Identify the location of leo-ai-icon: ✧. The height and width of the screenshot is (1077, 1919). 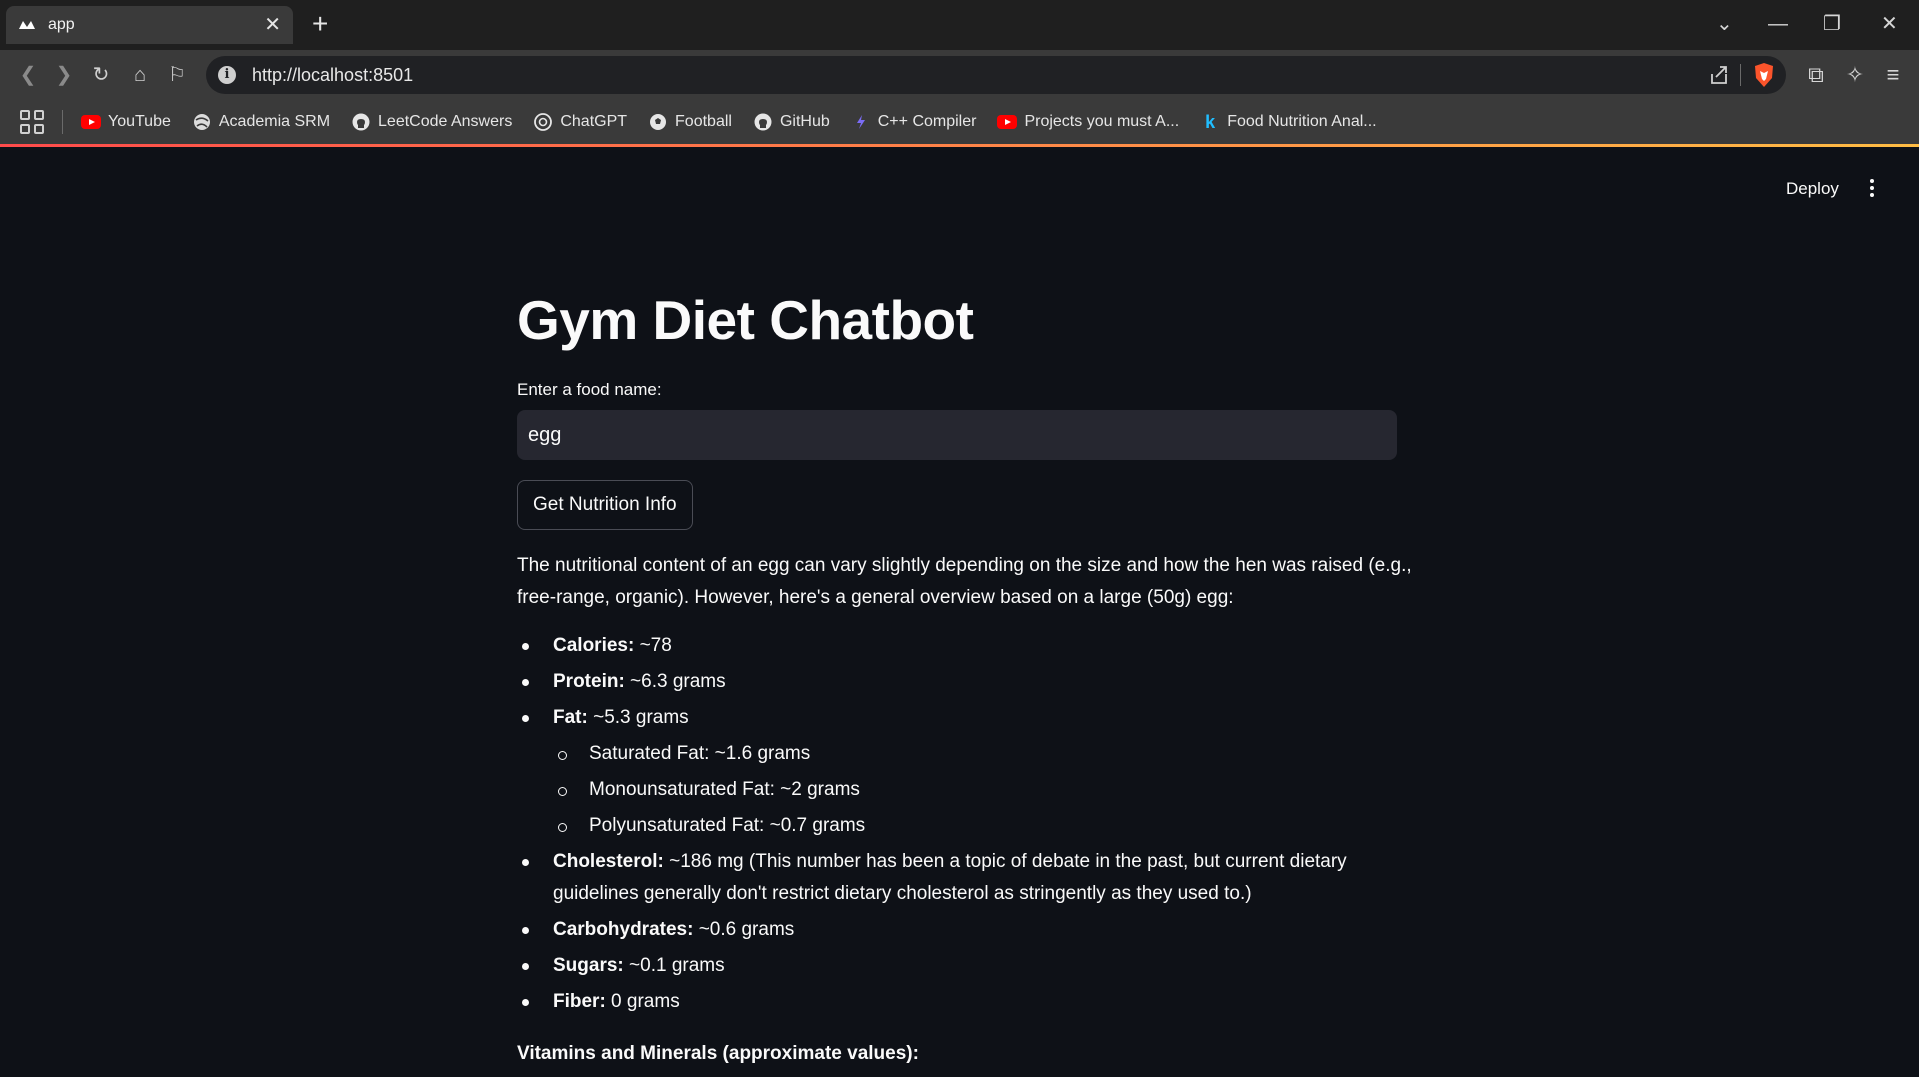
(1855, 75).